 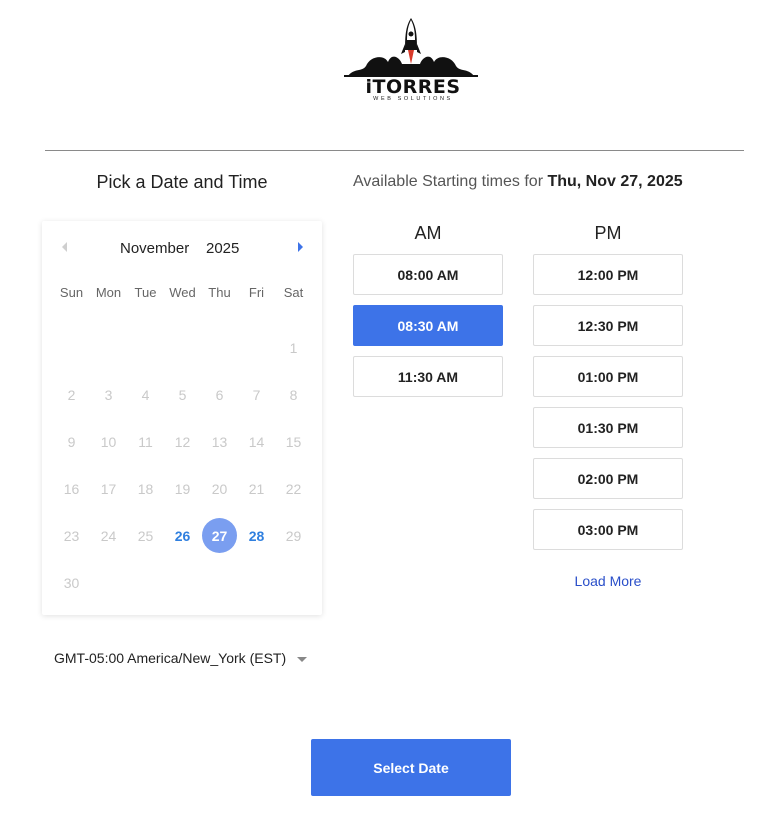 What do you see at coordinates (608, 274) in the screenshot?
I see `time-slot-button: 12:00 PM` at bounding box center [608, 274].